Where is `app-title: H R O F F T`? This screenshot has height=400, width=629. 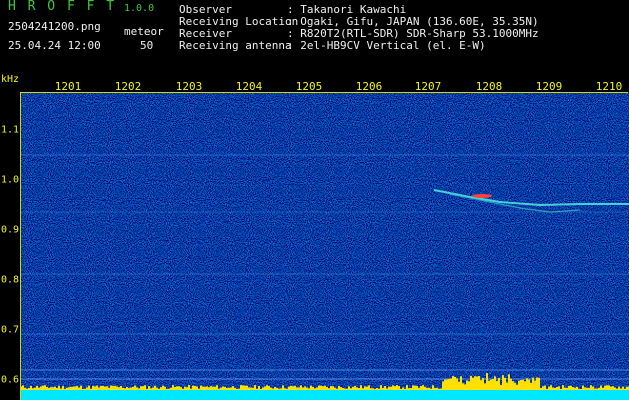
app-title: H R O F F T is located at coordinates (62, 7).